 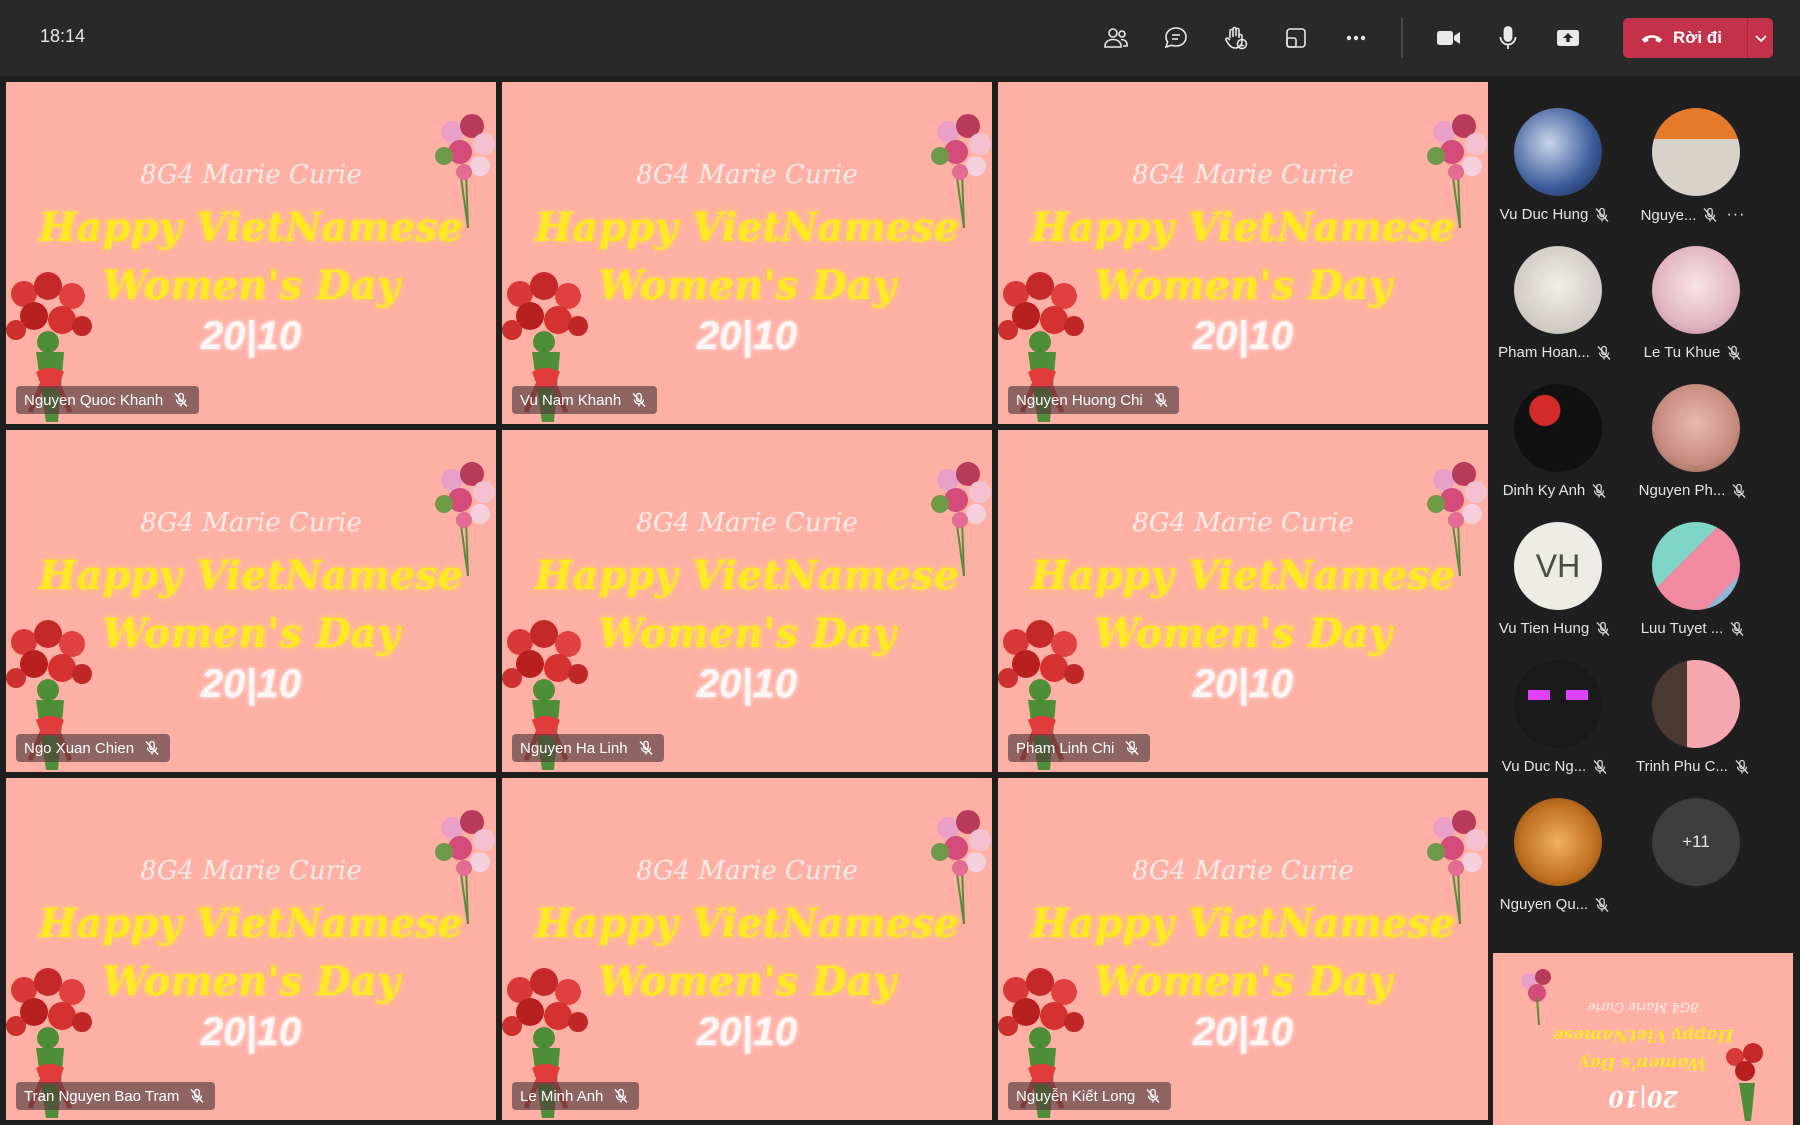 I want to click on participant-name: Nguyen Huong Chi, so click(x=1079, y=400).